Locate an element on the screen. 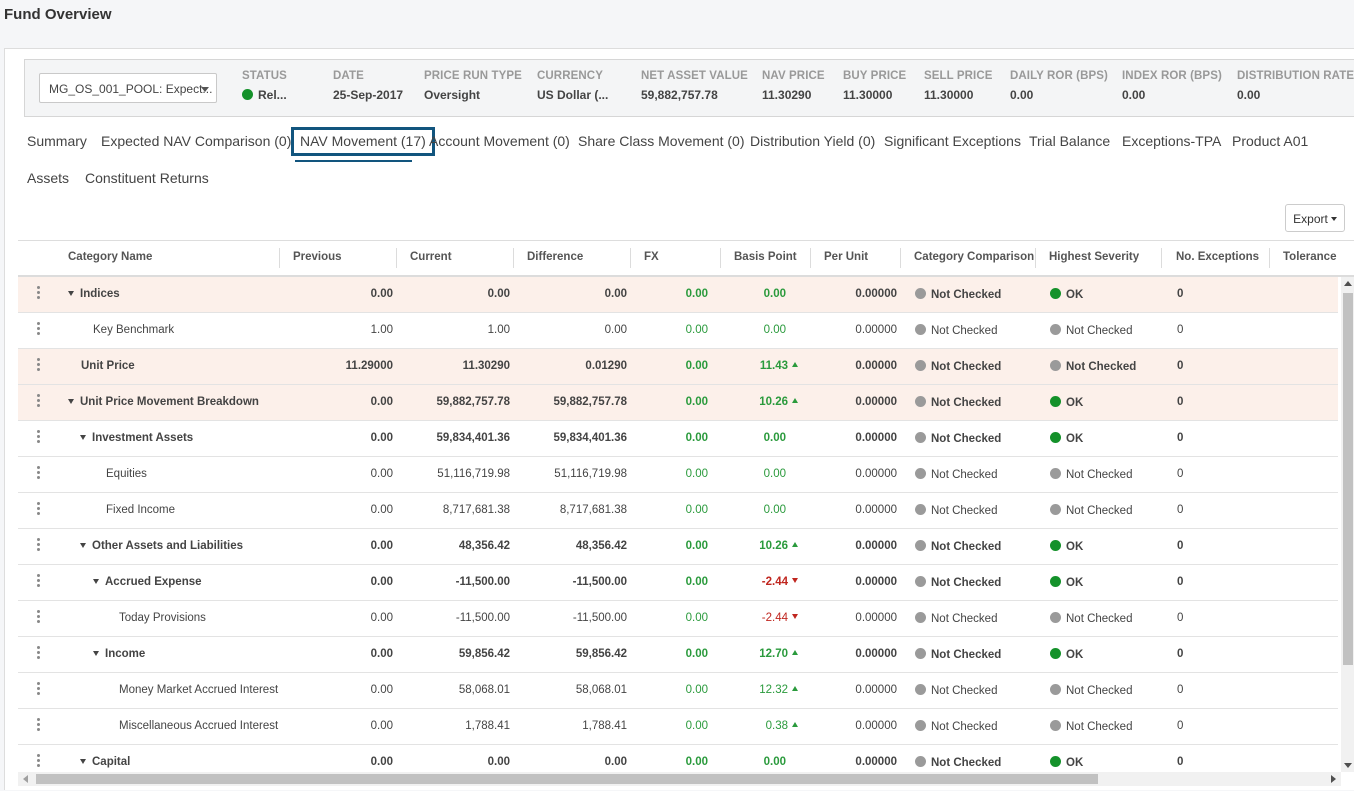 This screenshot has height=791, width=1354. column-header-category-comparison: Category Comparison is located at coordinates (974, 257).